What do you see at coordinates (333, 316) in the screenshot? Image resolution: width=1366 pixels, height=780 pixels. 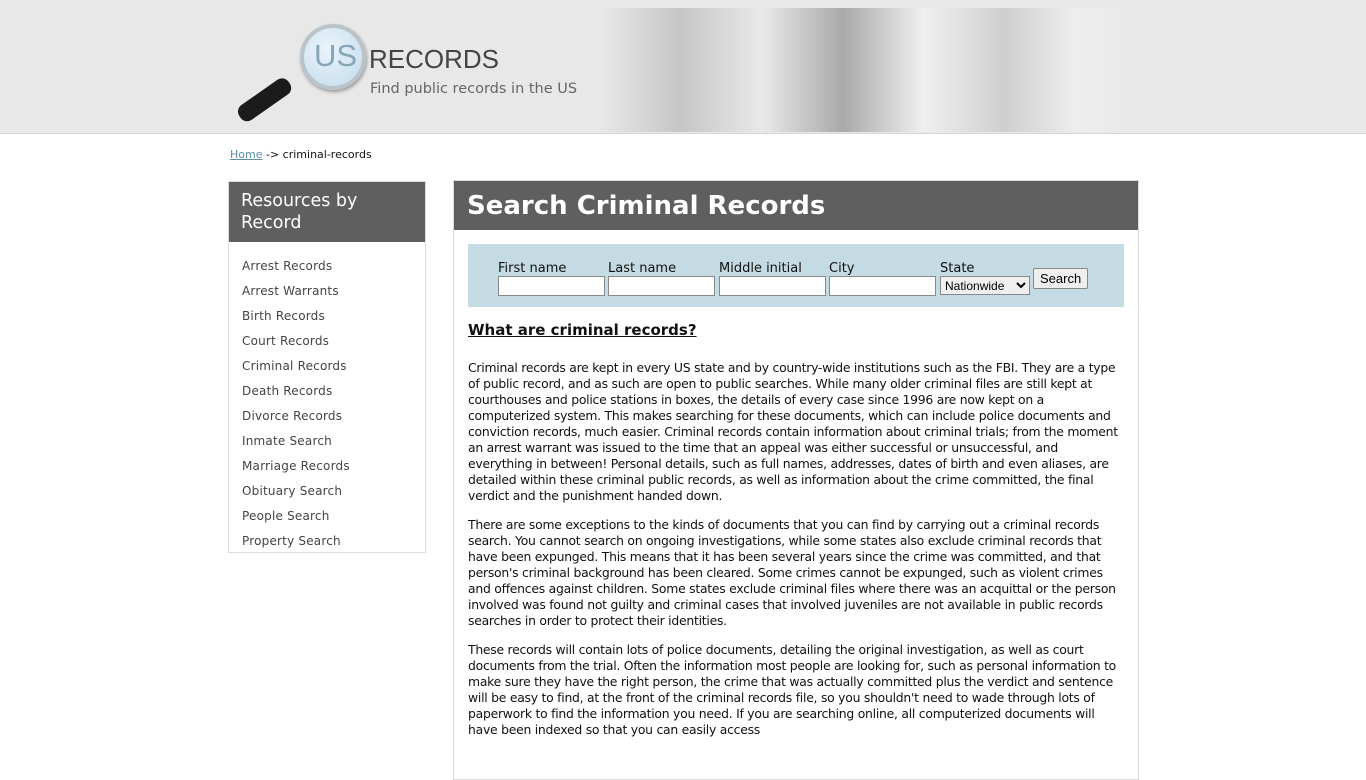 I see `sidebar-item-birth-records: Birth Records` at bounding box center [333, 316].